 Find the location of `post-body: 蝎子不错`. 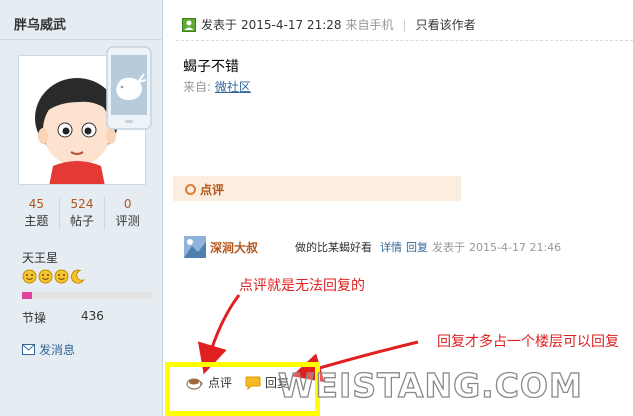

post-body: 蝎子不错 is located at coordinates (211, 67).